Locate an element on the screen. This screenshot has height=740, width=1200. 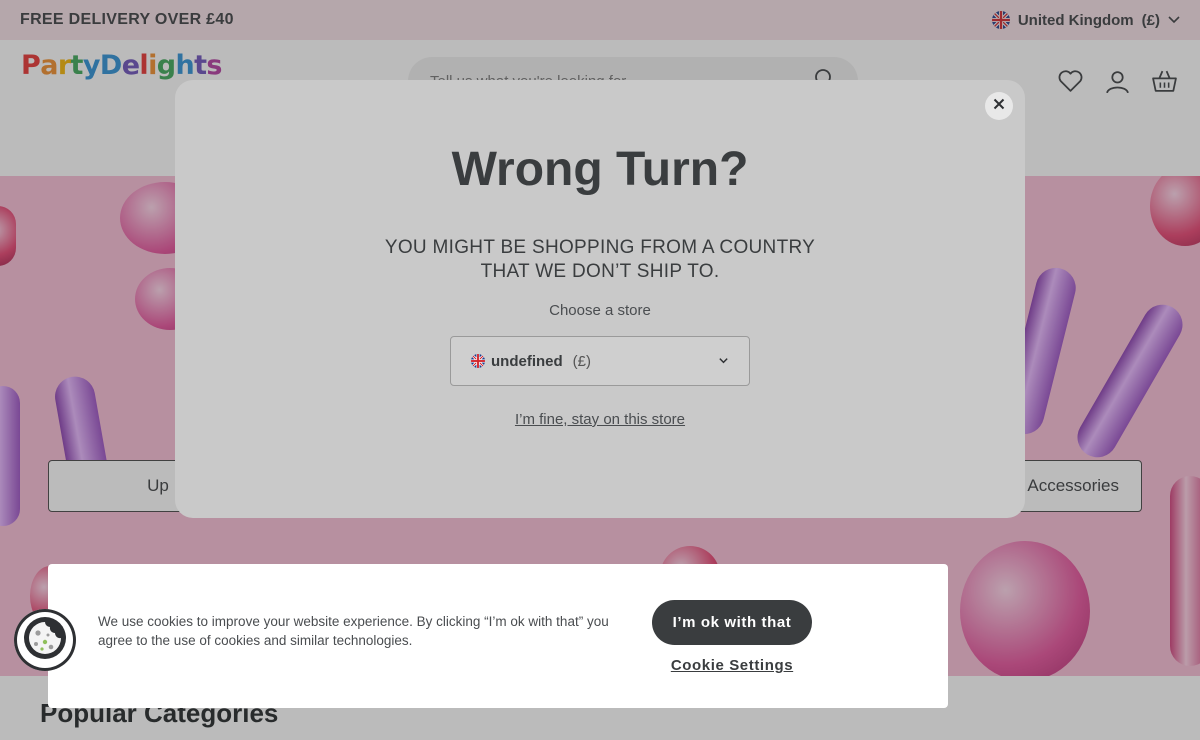
store-select: undefined (£) is located at coordinates (600, 361).